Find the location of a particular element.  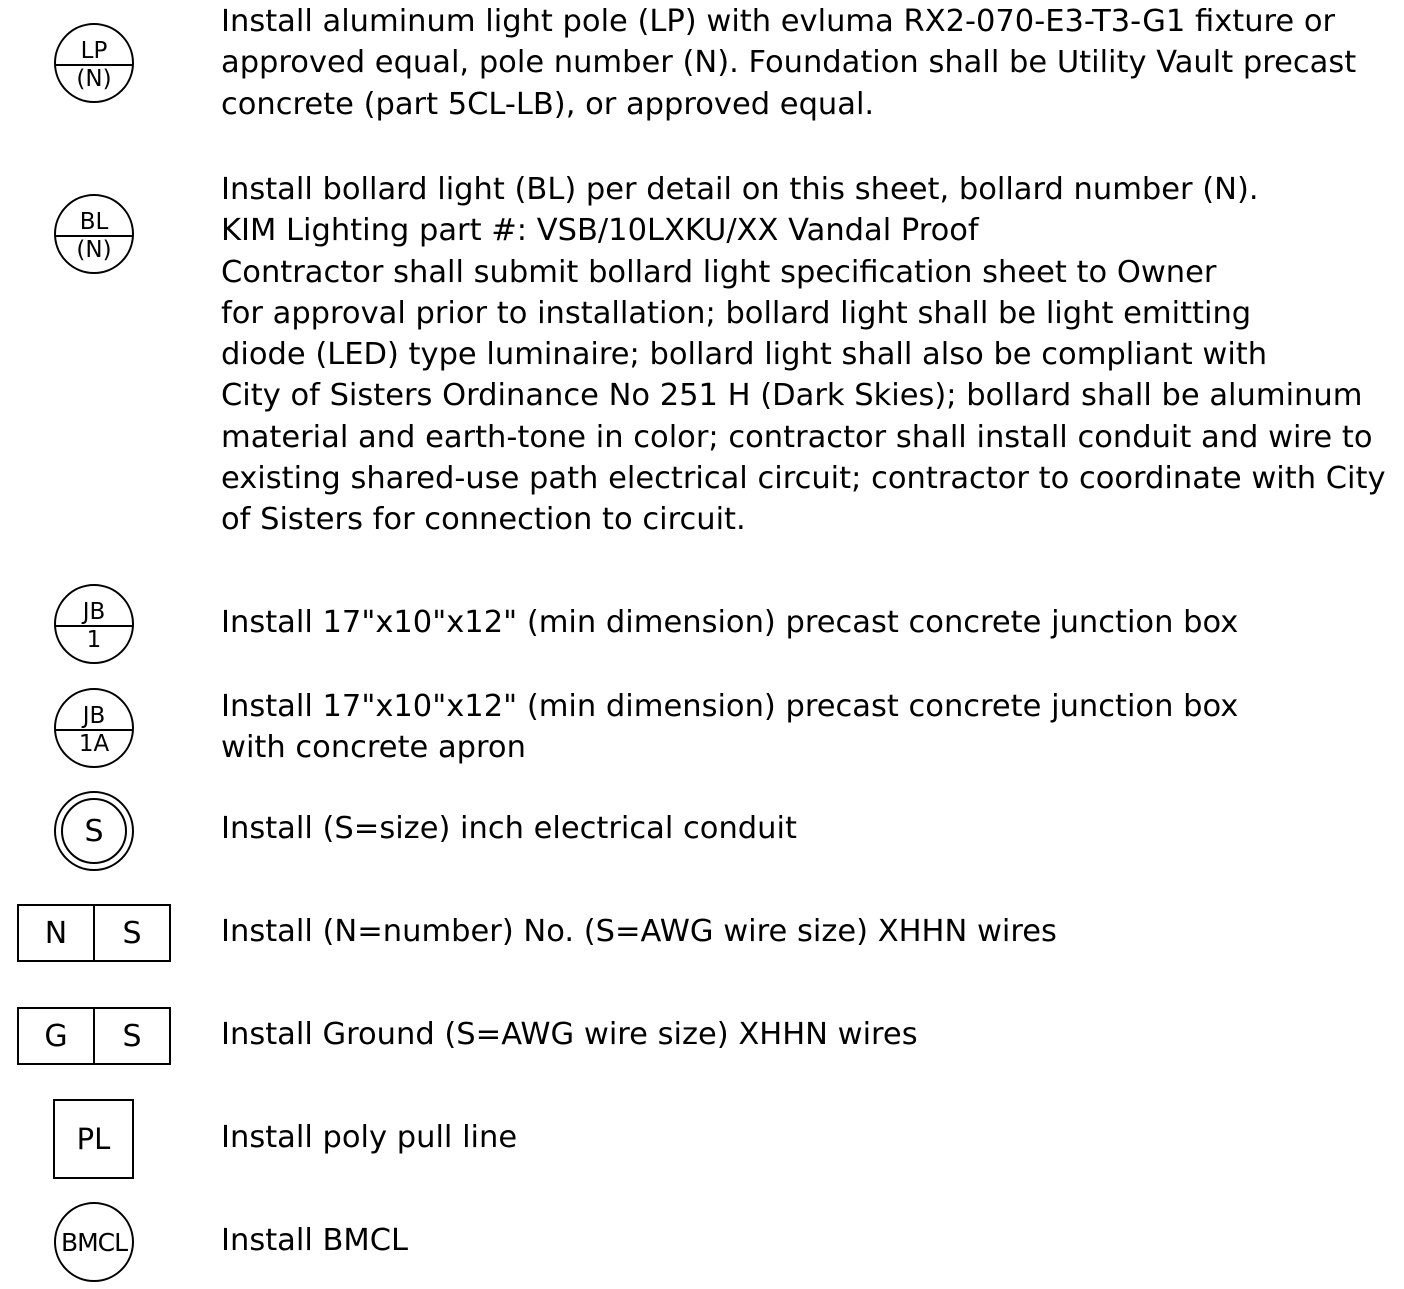

junction-box-1a-symbol-bottom: 1A is located at coordinates (94, 743).